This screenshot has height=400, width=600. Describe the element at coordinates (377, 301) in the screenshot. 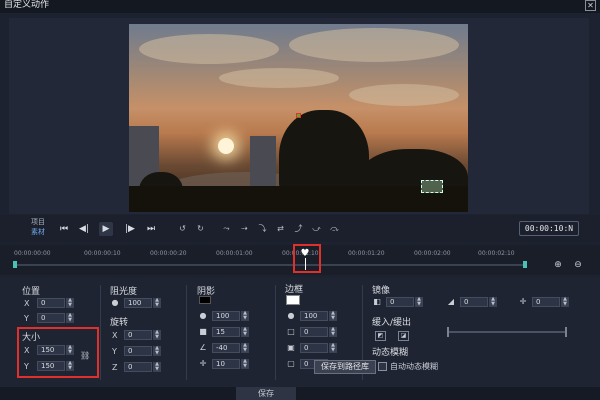

I see `mirror-flip-icon: ◧` at that location.